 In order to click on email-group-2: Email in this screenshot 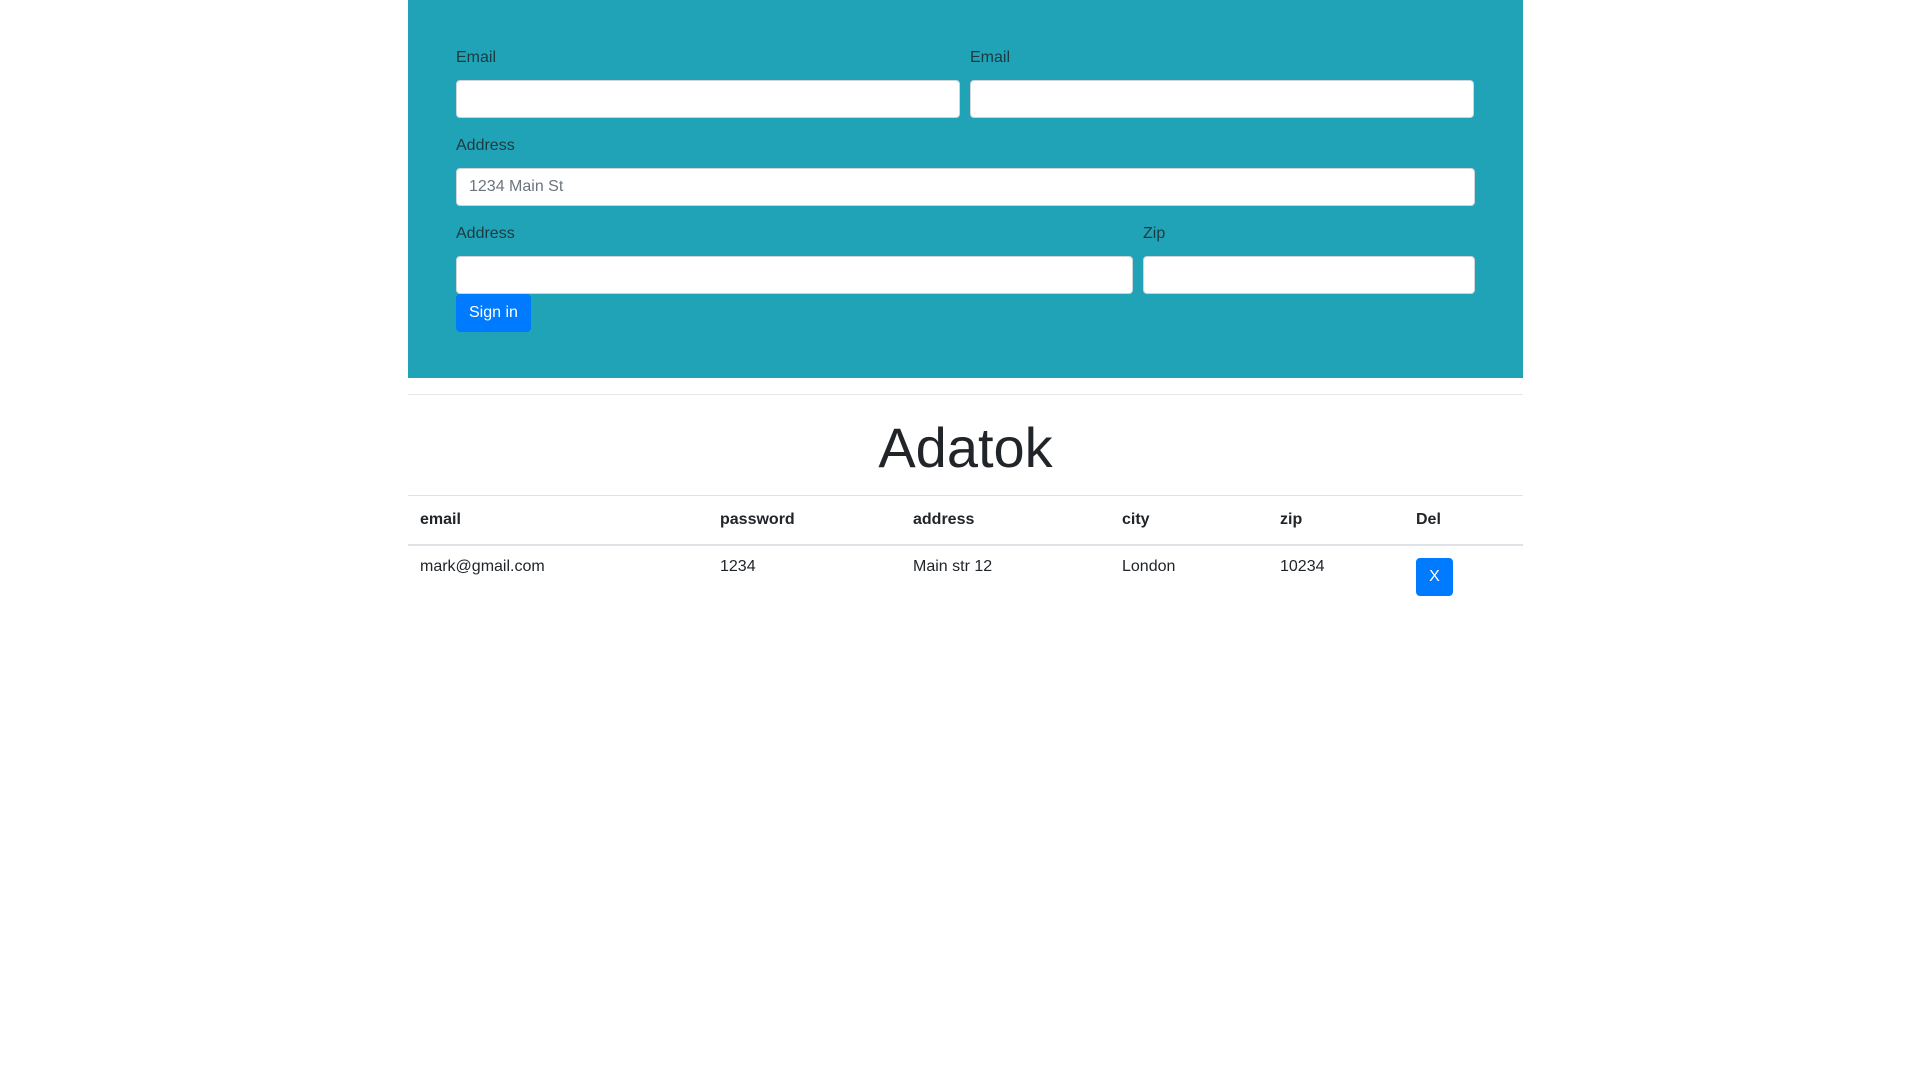, I will do `click(1222, 83)`.